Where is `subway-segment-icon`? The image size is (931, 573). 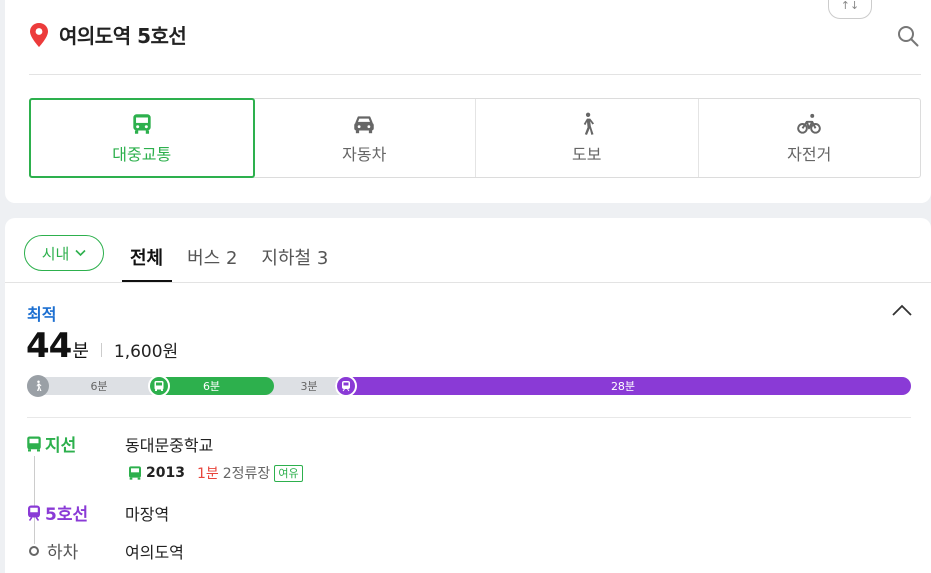
subway-segment-icon is located at coordinates (346, 386).